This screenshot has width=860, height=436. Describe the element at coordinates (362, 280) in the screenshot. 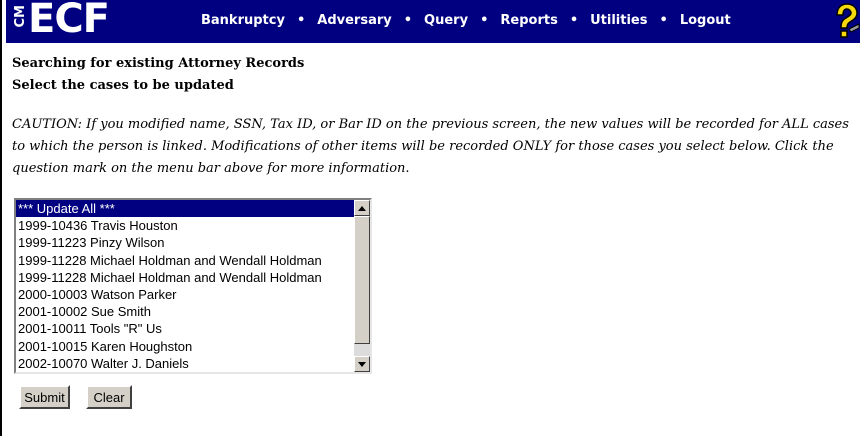

I see `scroll-thumb` at that location.